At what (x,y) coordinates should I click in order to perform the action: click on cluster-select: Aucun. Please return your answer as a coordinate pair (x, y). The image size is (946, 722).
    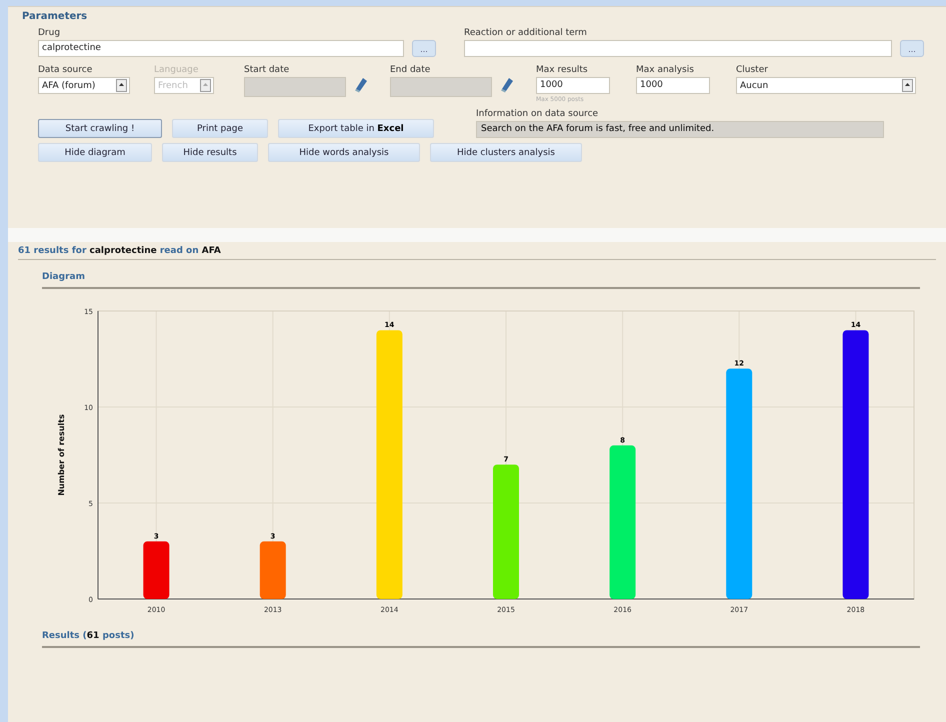
    Looking at the image, I should click on (826, 85).